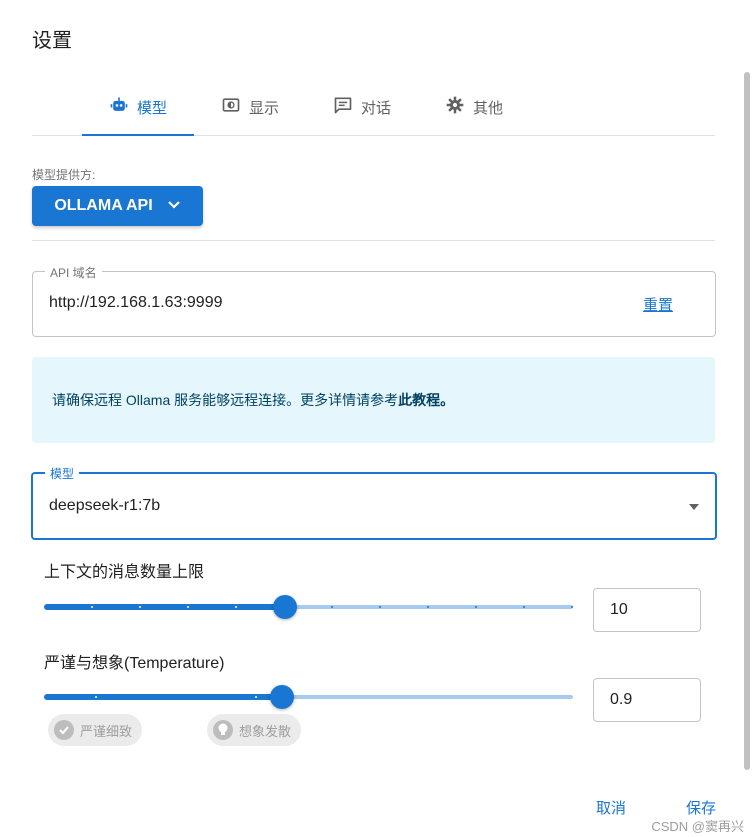 Image resolution: width=752 pixels, height=837 pixels. I want to click on temperature-input: 0.9, so click(647, 700).